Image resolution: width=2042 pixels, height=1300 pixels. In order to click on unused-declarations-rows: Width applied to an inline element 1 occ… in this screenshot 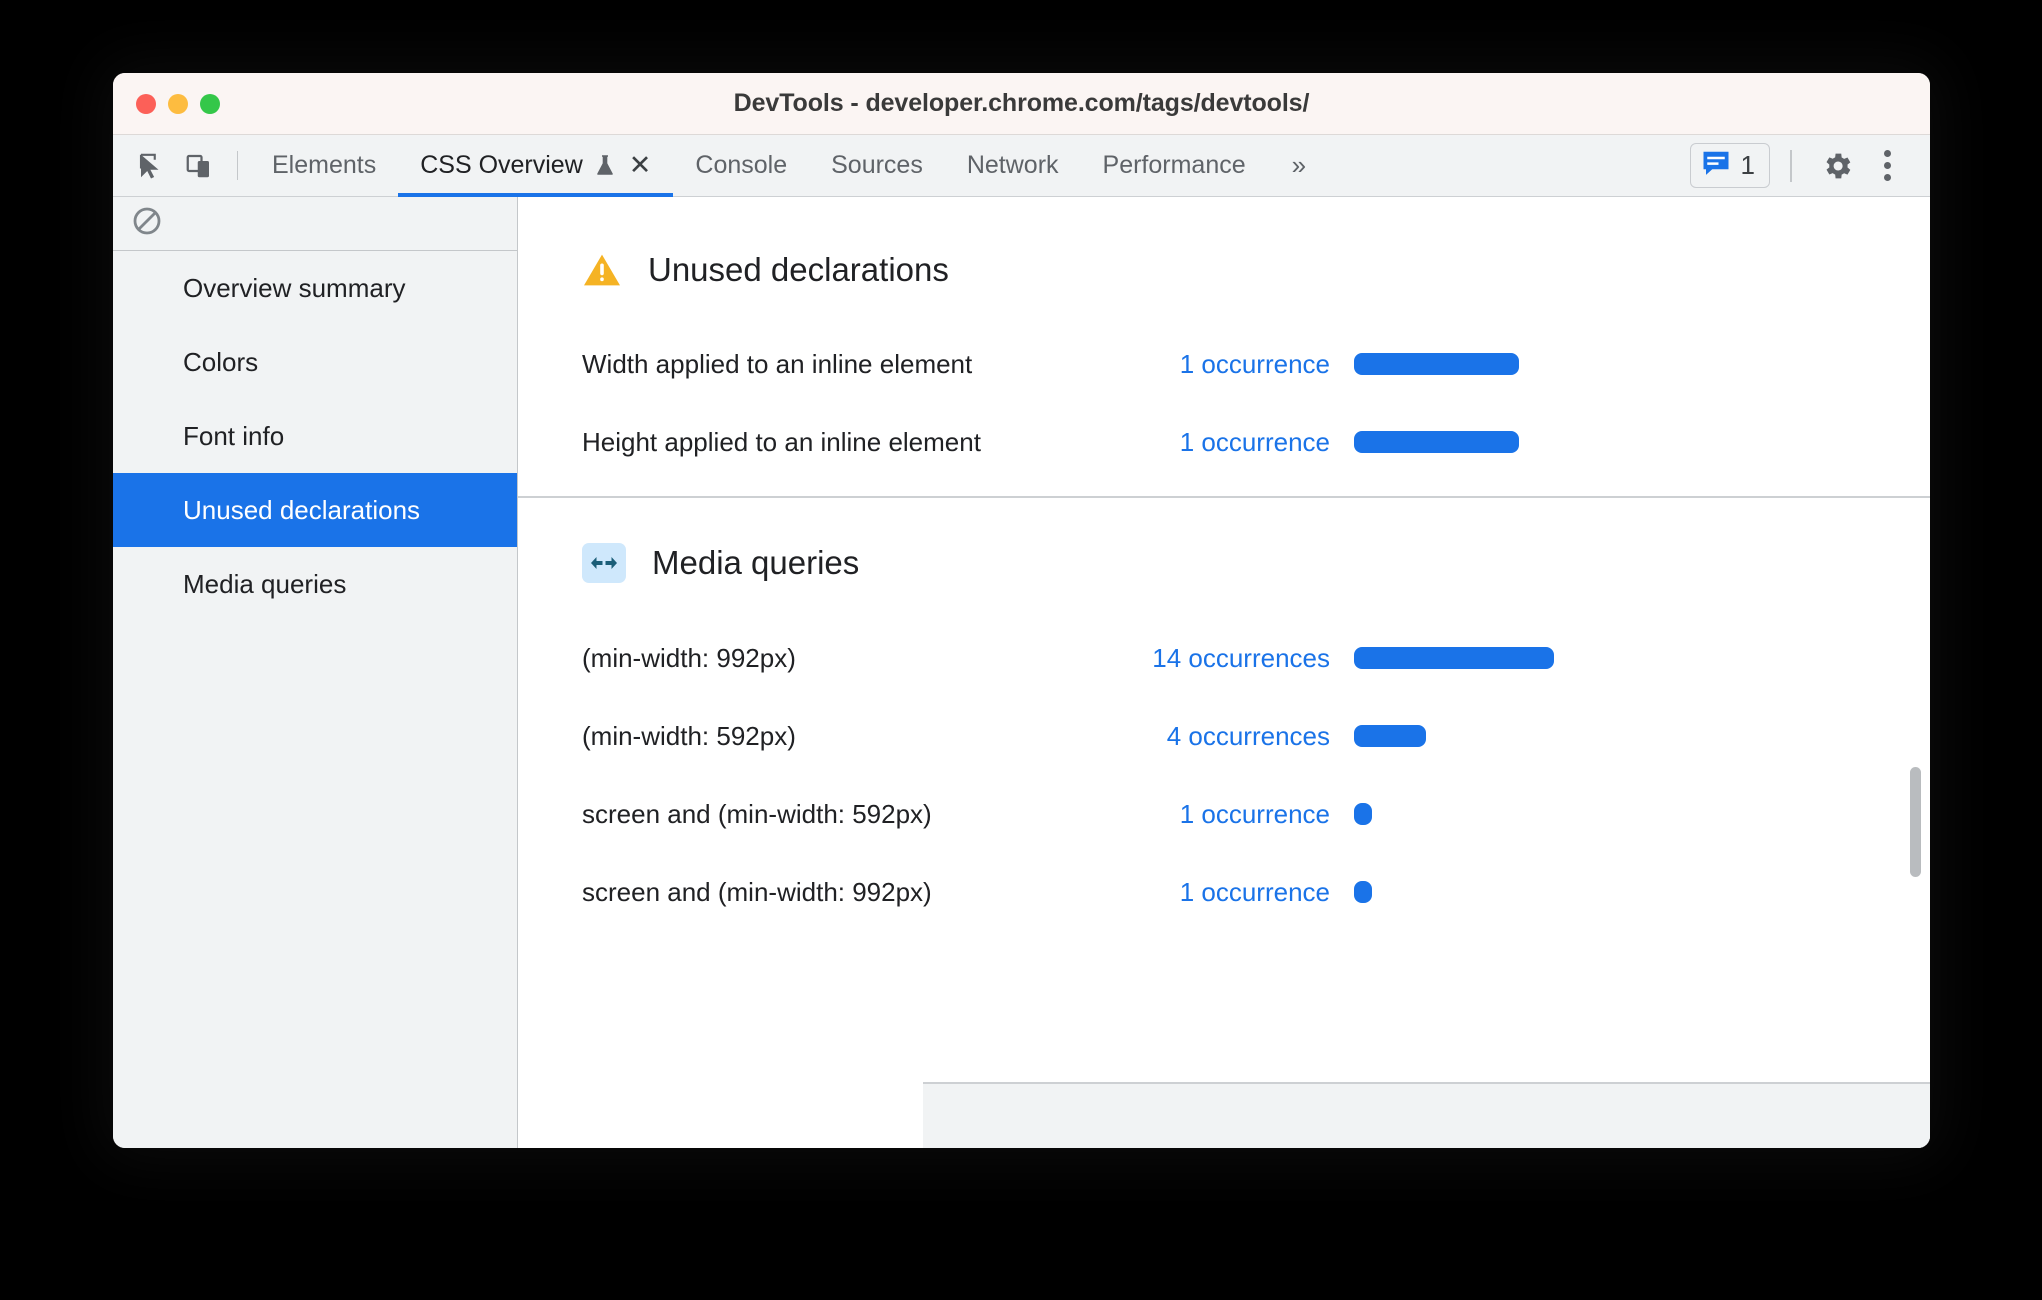, I will do `click(1256, 403)`.